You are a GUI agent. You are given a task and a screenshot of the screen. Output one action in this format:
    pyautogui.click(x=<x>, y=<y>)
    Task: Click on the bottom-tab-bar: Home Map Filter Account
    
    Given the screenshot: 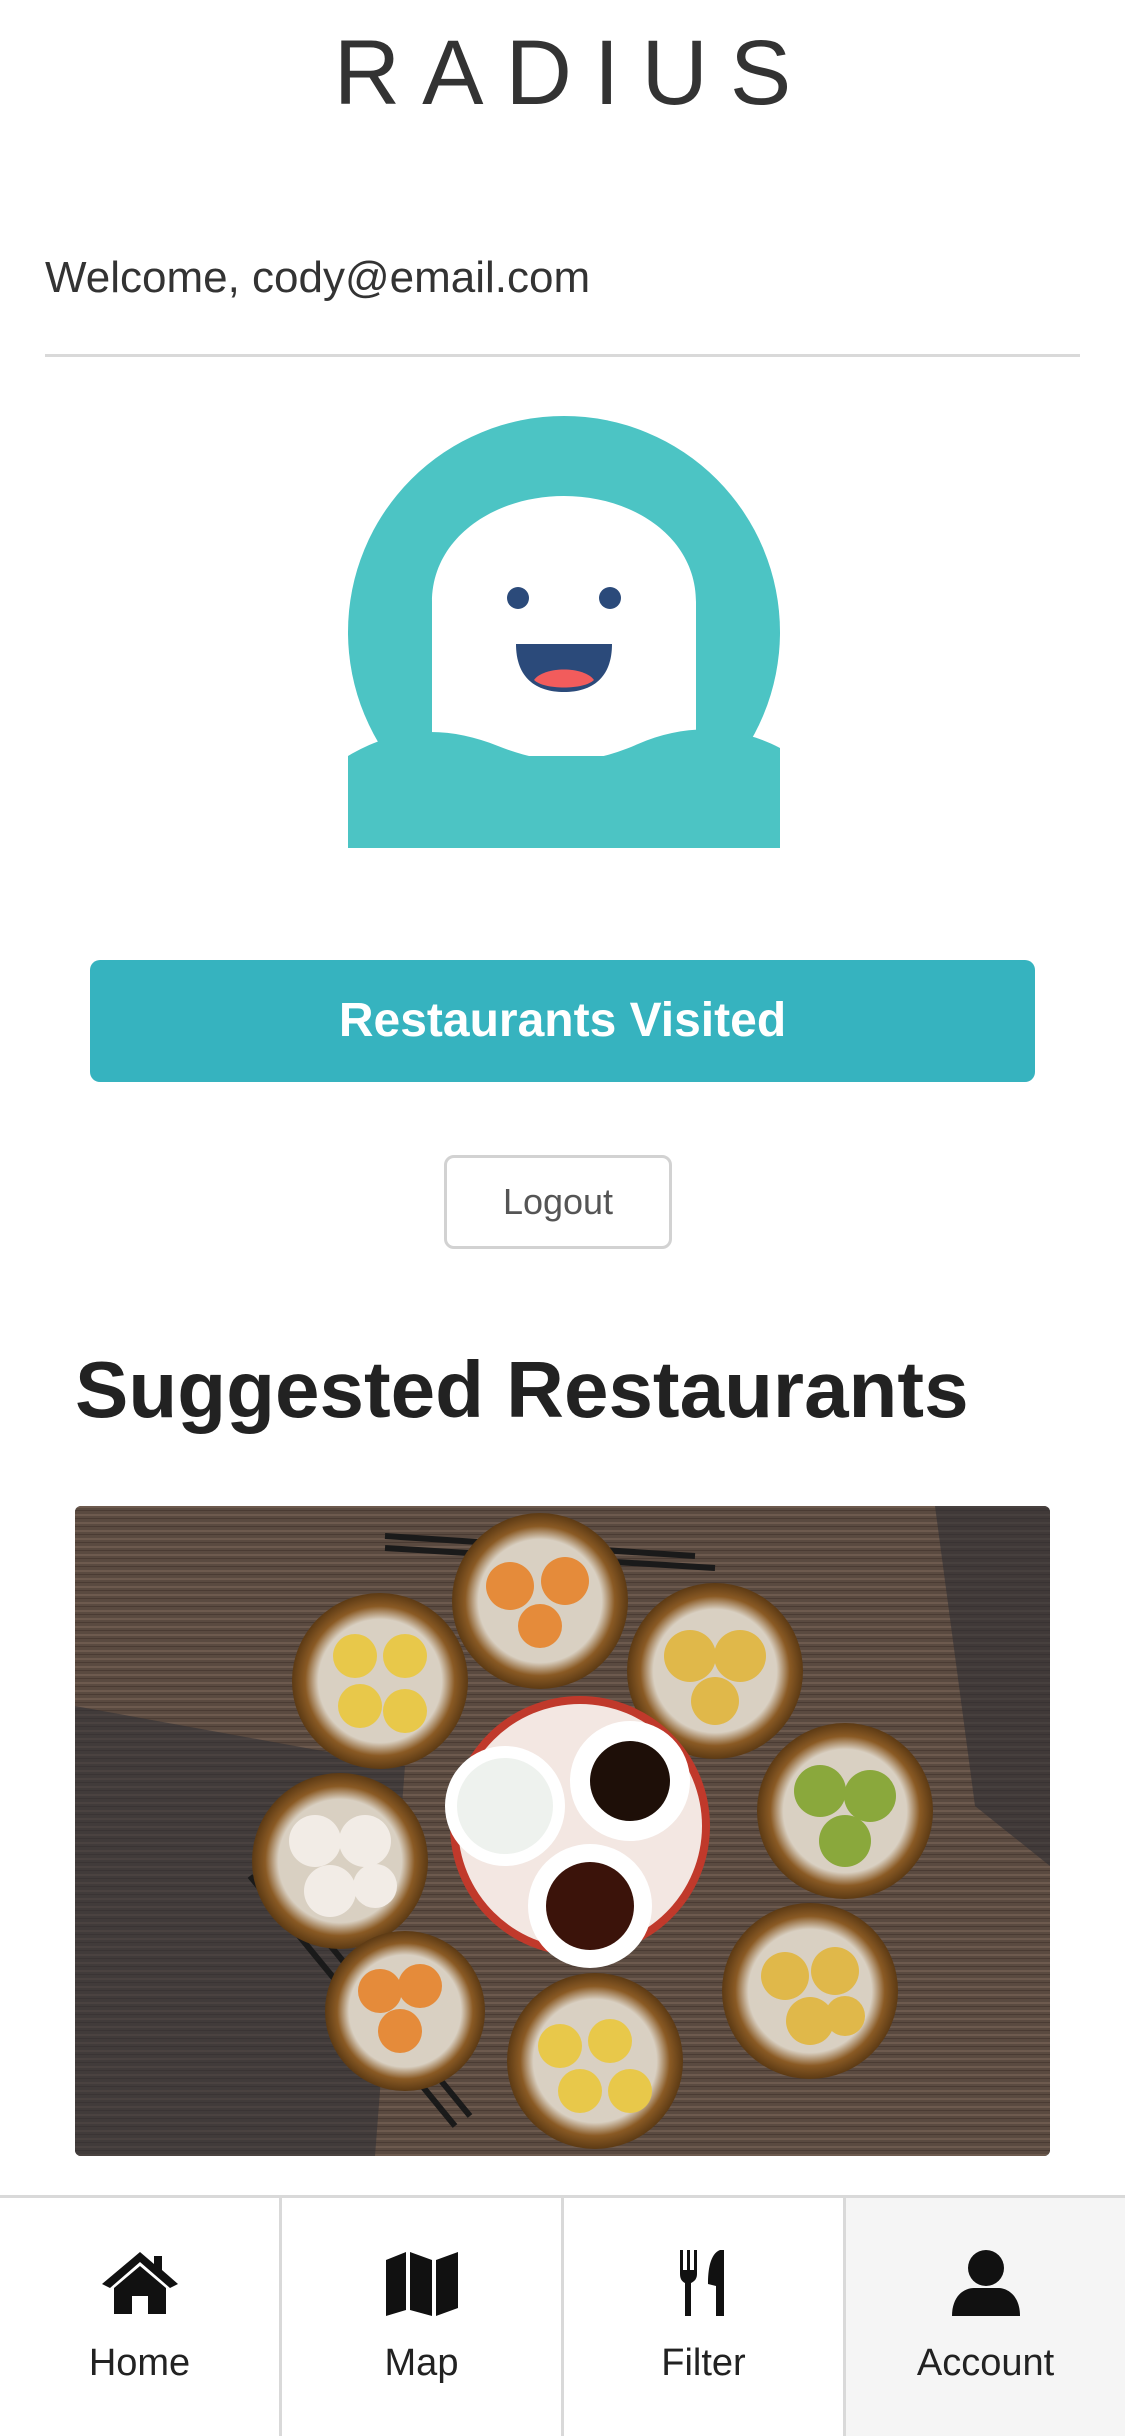 What is the action you would take?
    pyautogui.click(x=562, y=2315)
    